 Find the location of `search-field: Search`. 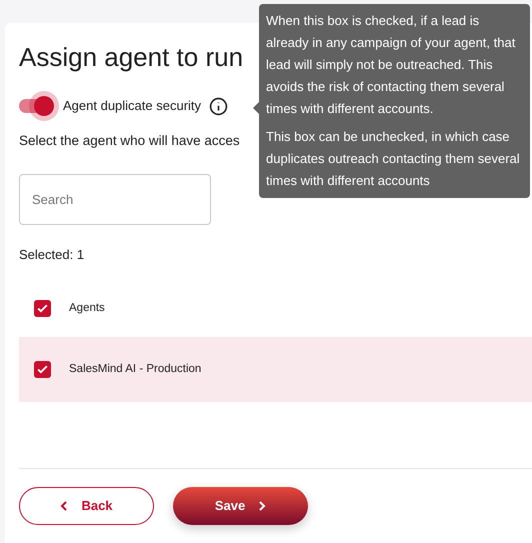

search-field: Search is located at coordinates (115, 200).